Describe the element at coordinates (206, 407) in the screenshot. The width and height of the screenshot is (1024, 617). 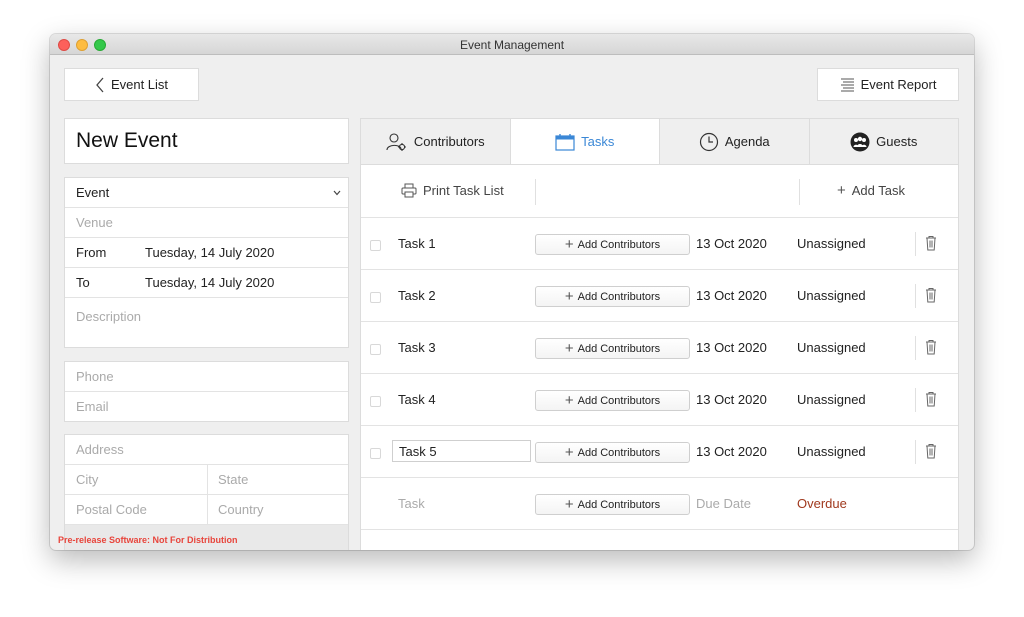
I see `email-field: Email` at that location.